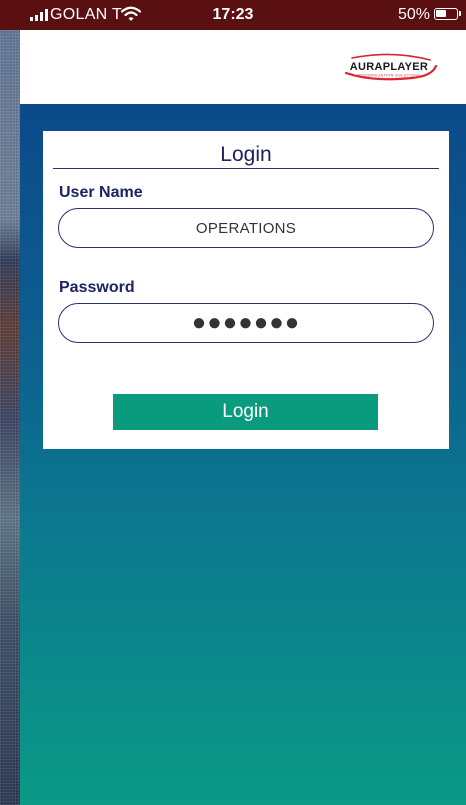 The image size is (466, 805). I want to click on password-label: Password, so click(97, 287).